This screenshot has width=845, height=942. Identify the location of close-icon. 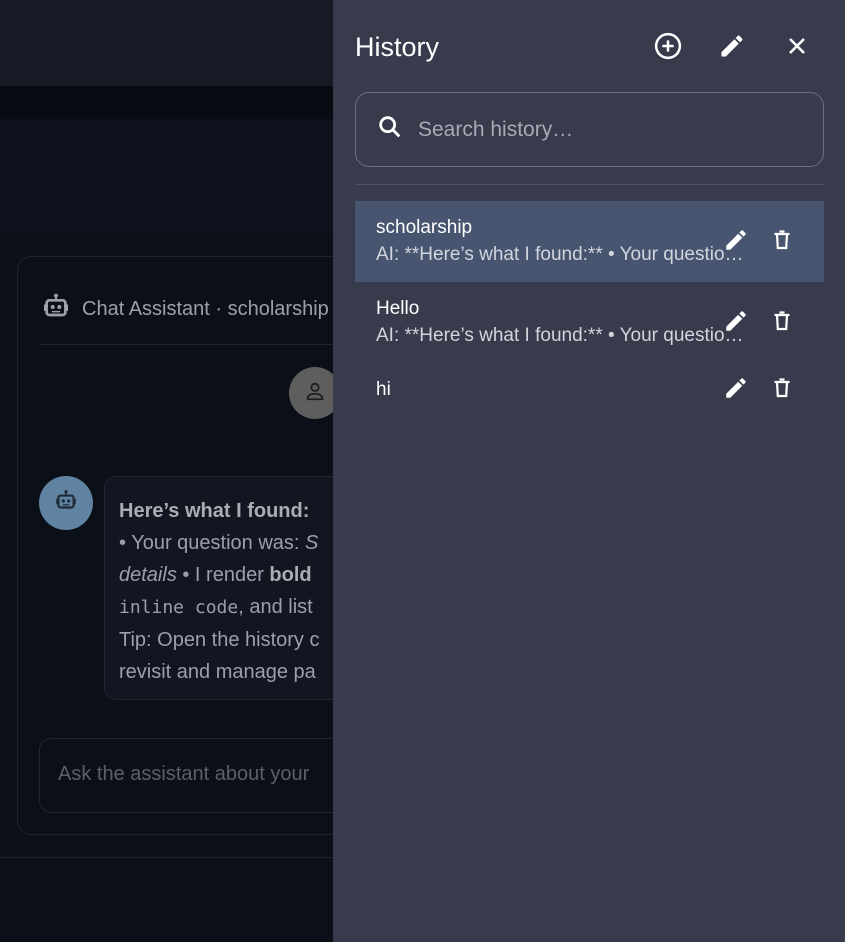
(797, 48).